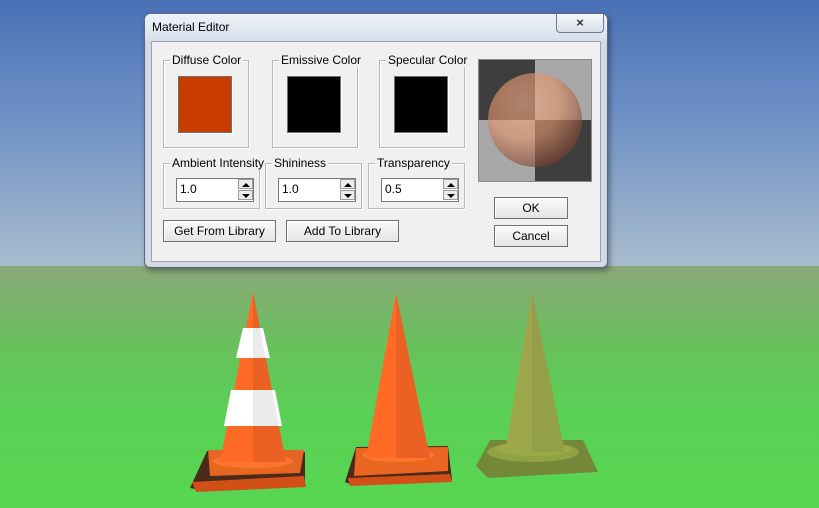 The width and height of the screenshot is (819, 508). I want to click on ambient-intensity-group: Ambient Intensity, so click(215, 182).